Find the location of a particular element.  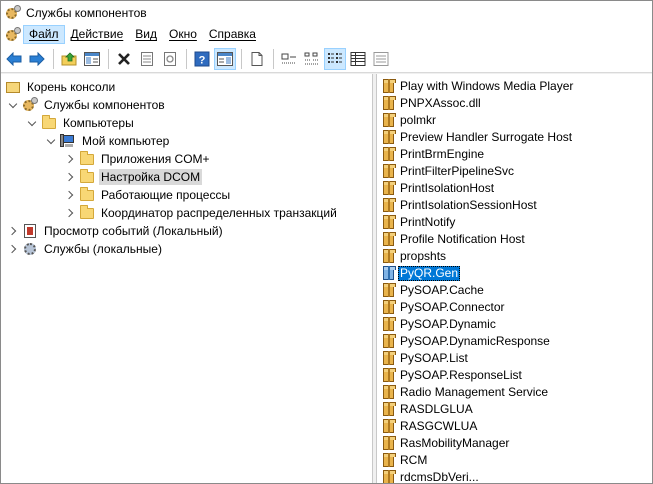

list-item: PNPXAssoc.dll is located at coordinates (432, 103).